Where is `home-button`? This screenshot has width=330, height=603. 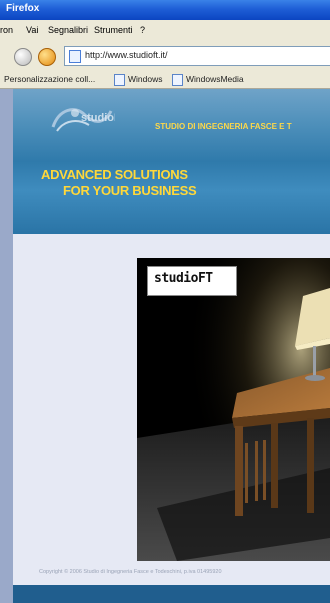 home-button is located at coordinates (47, 57).